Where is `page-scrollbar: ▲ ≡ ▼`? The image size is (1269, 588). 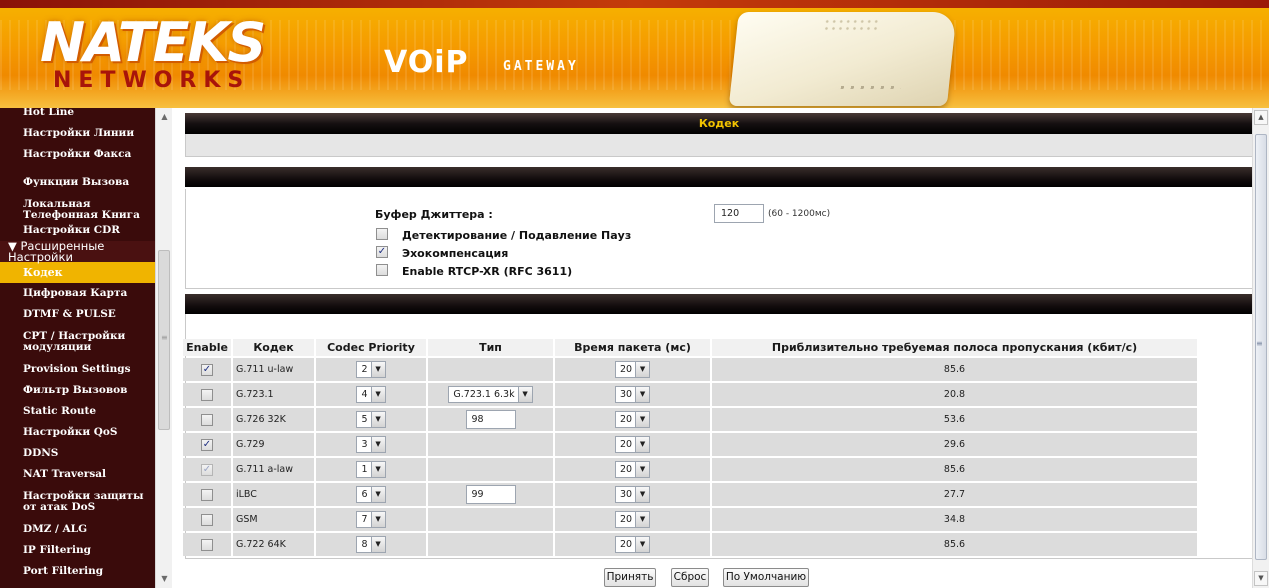 page-scrollbar: ▲ ≡ ▼ is located at coordinates (1260, 348).